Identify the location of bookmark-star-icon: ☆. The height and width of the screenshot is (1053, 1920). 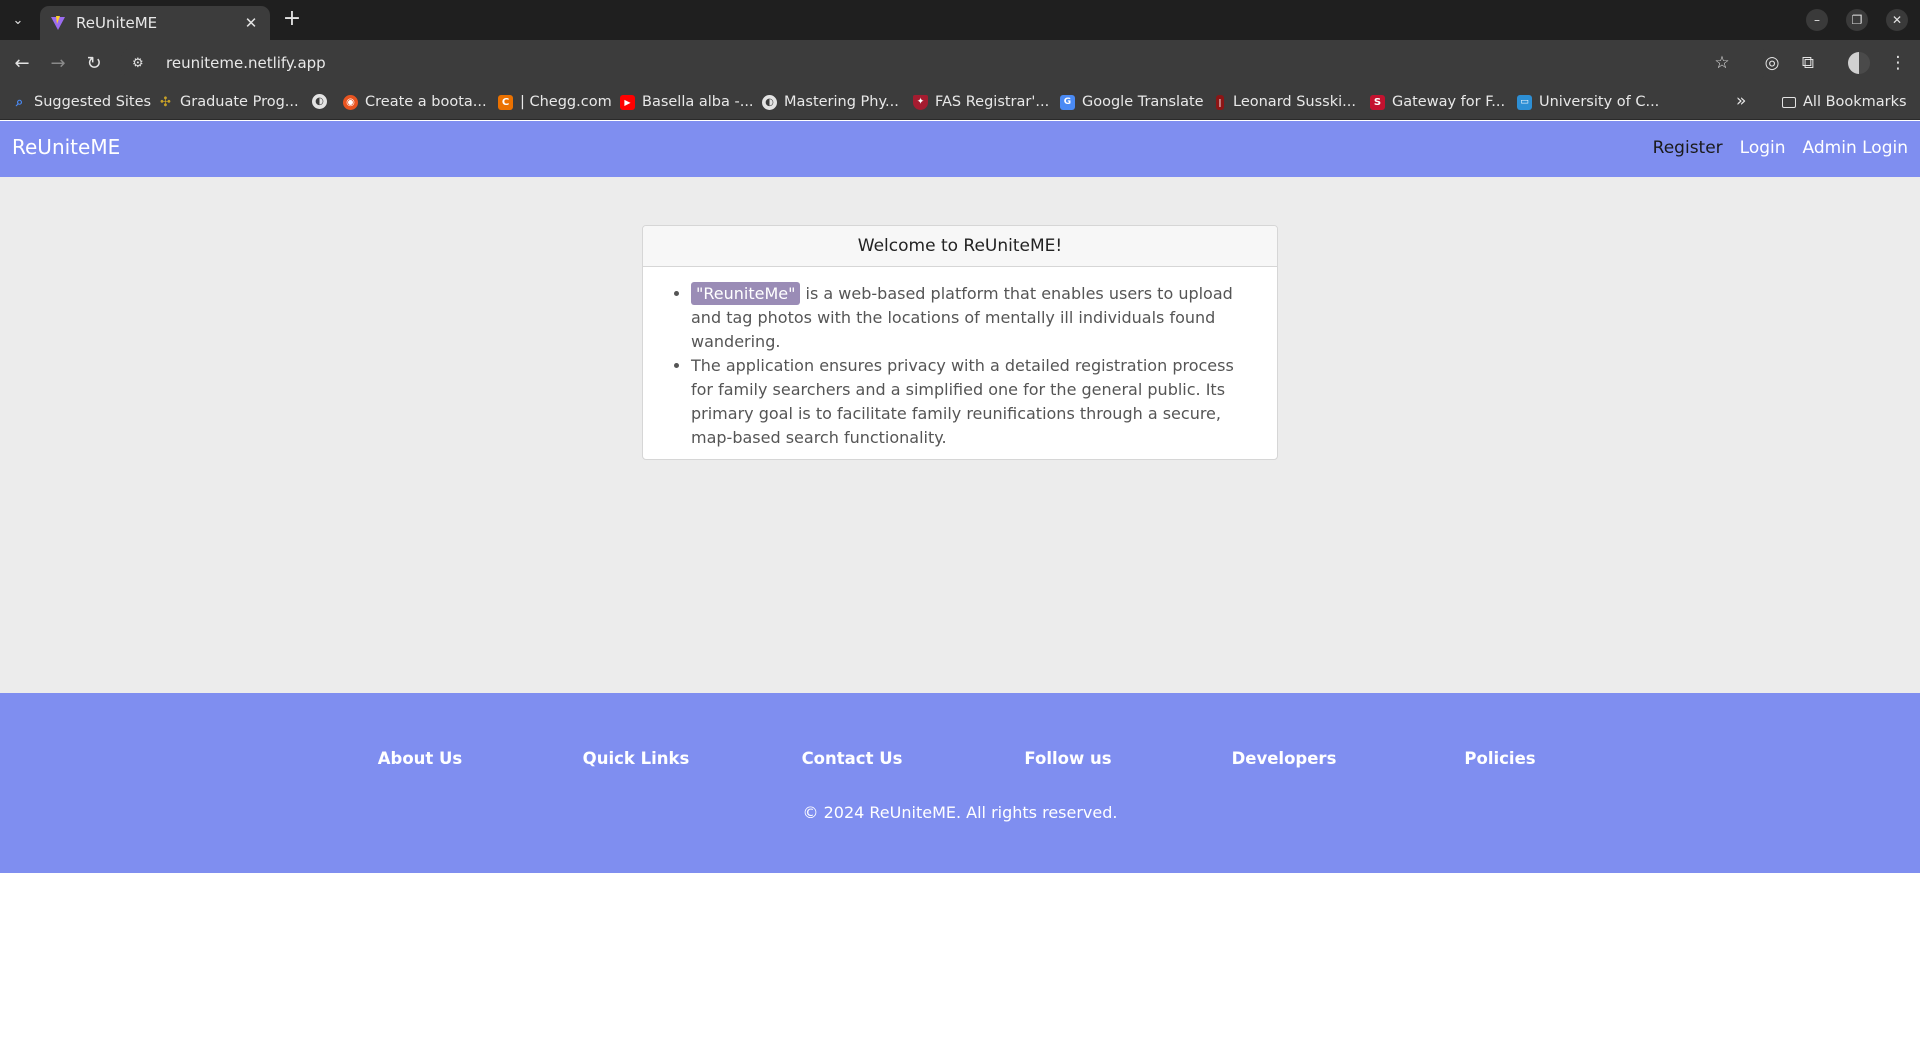
(1722, 63).